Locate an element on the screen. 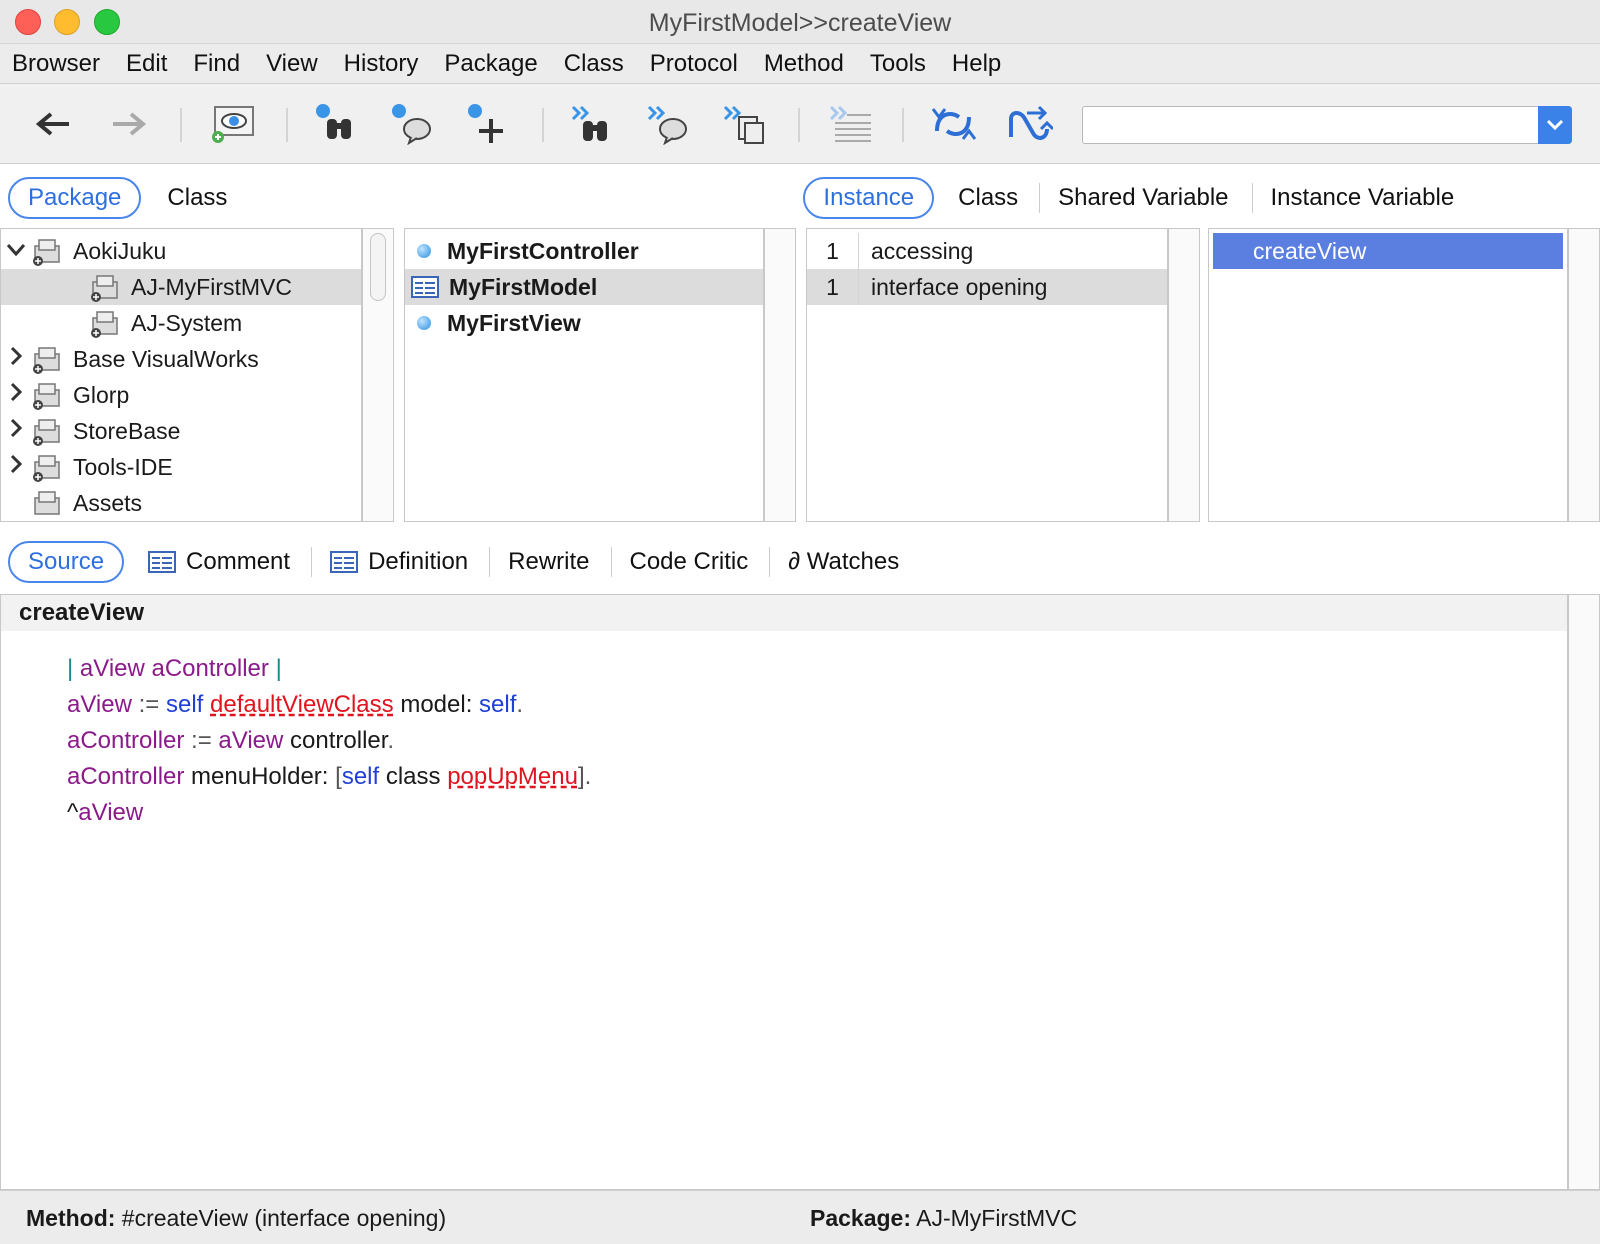 The image size is (1600, 1244). package-item-aj-system: AJ-System is located at coordinates (181, 323).